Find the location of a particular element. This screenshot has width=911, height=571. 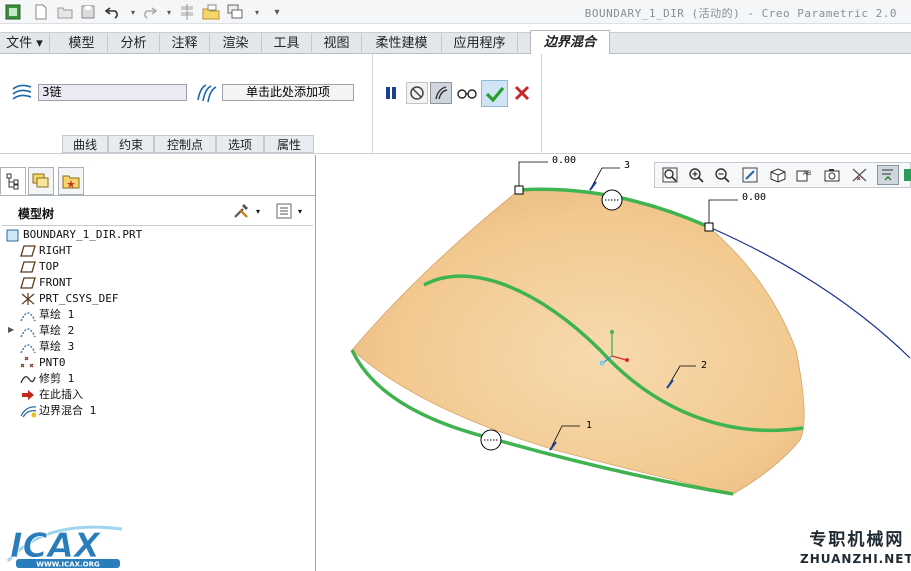

accept-button is located at coordinates (494, 93).